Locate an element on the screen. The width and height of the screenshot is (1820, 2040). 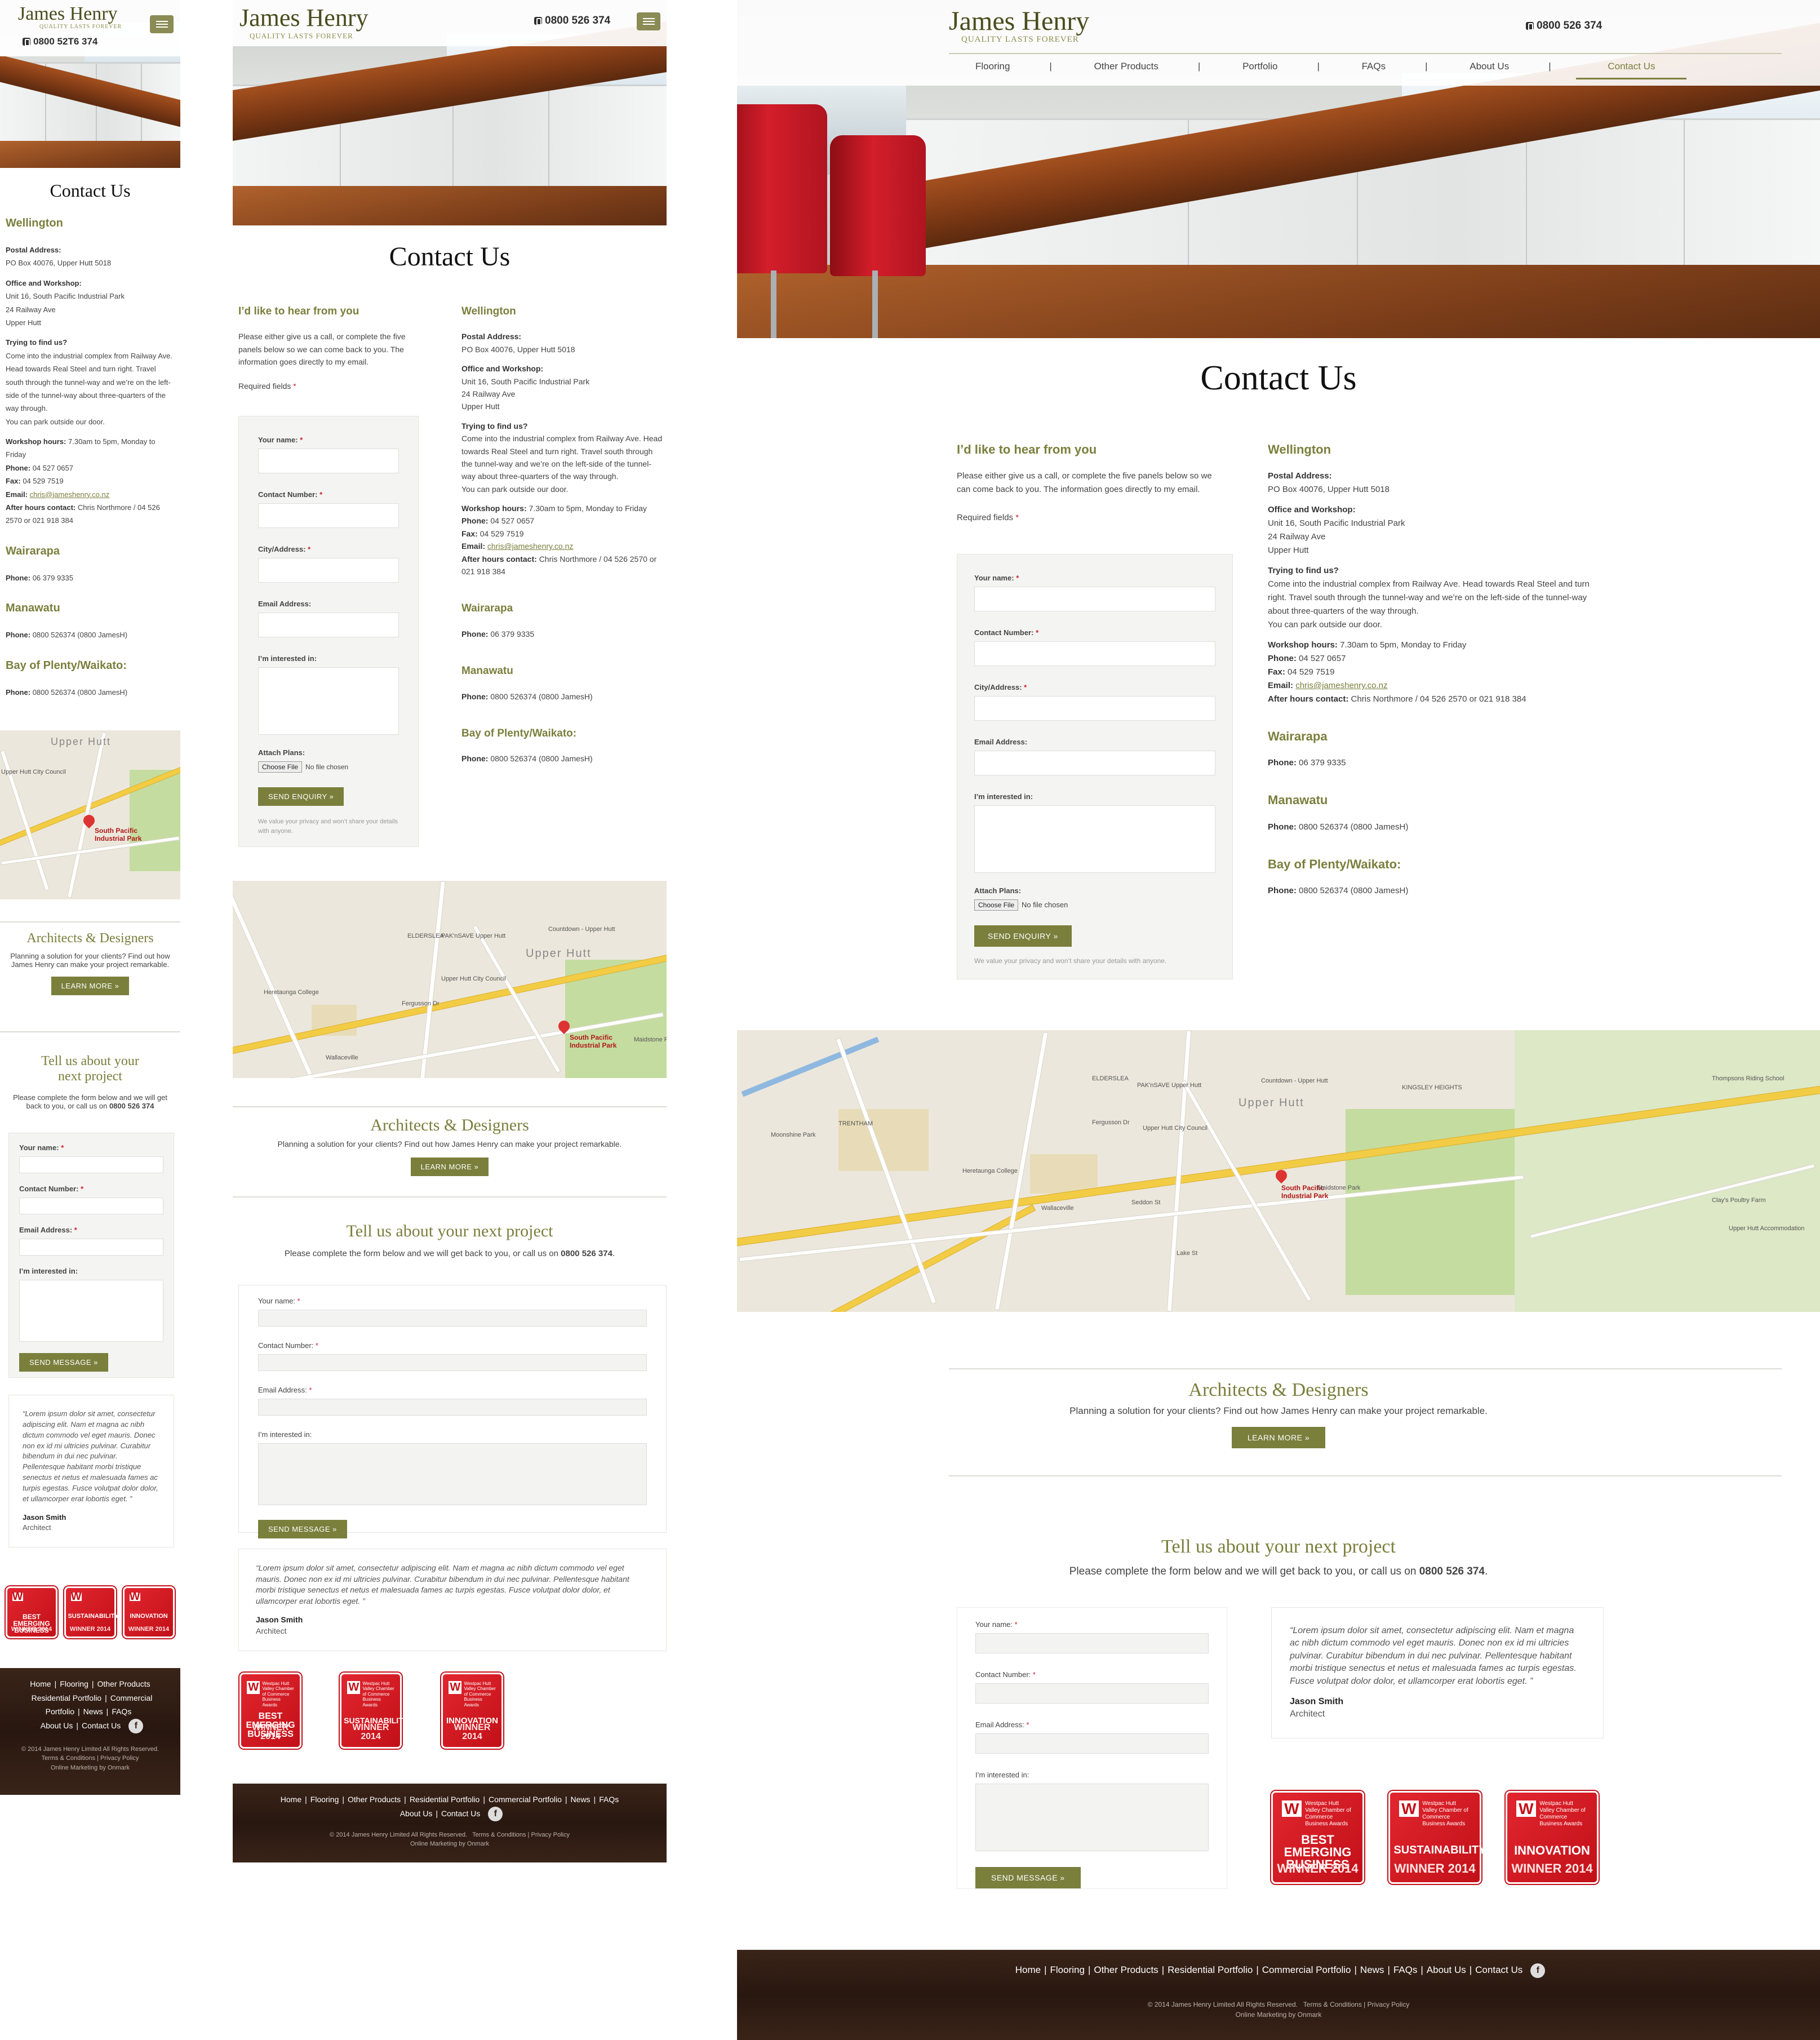
map-label: Countdown - Upper Hutt is located at coordinates (1294, 1080).